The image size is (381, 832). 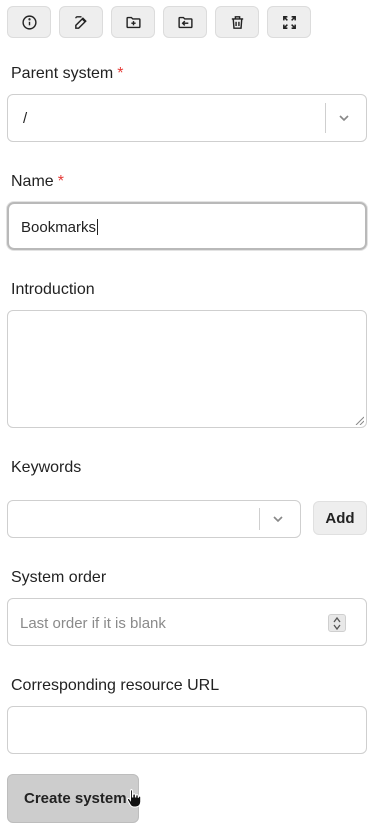 I want to click on expand-icon, so click(x=289, y=22).